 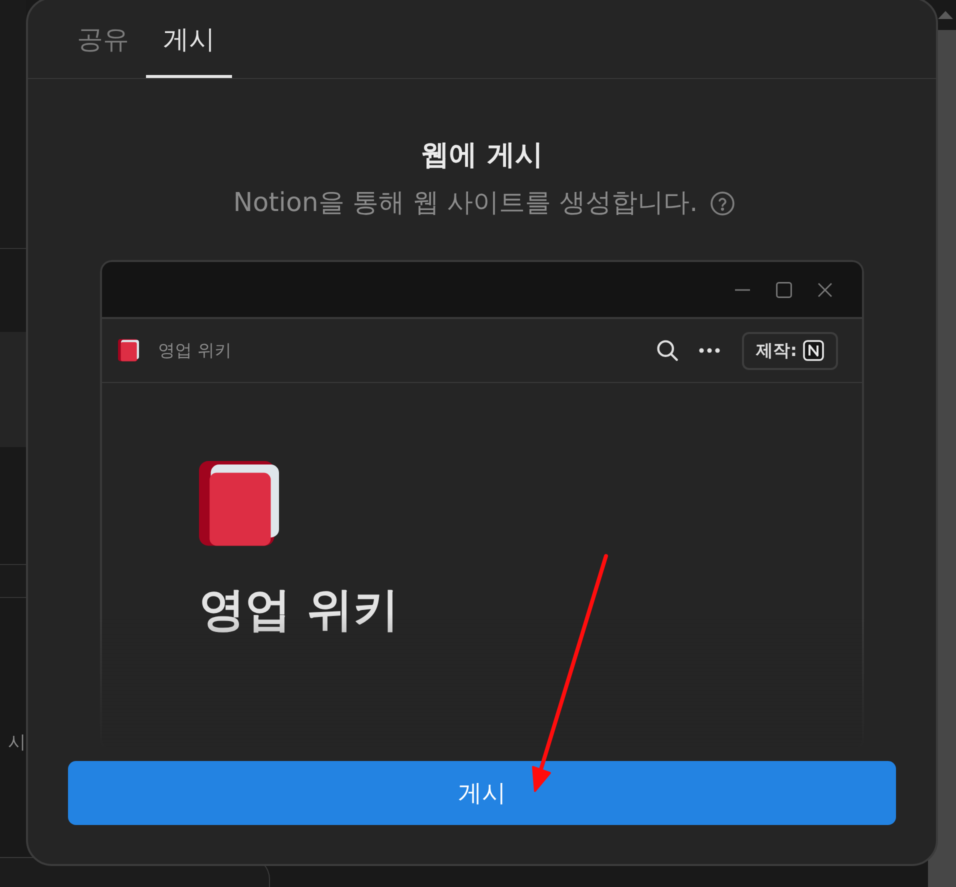 I want to click on dialog-tab: 게시, so click(x=189, y=39).